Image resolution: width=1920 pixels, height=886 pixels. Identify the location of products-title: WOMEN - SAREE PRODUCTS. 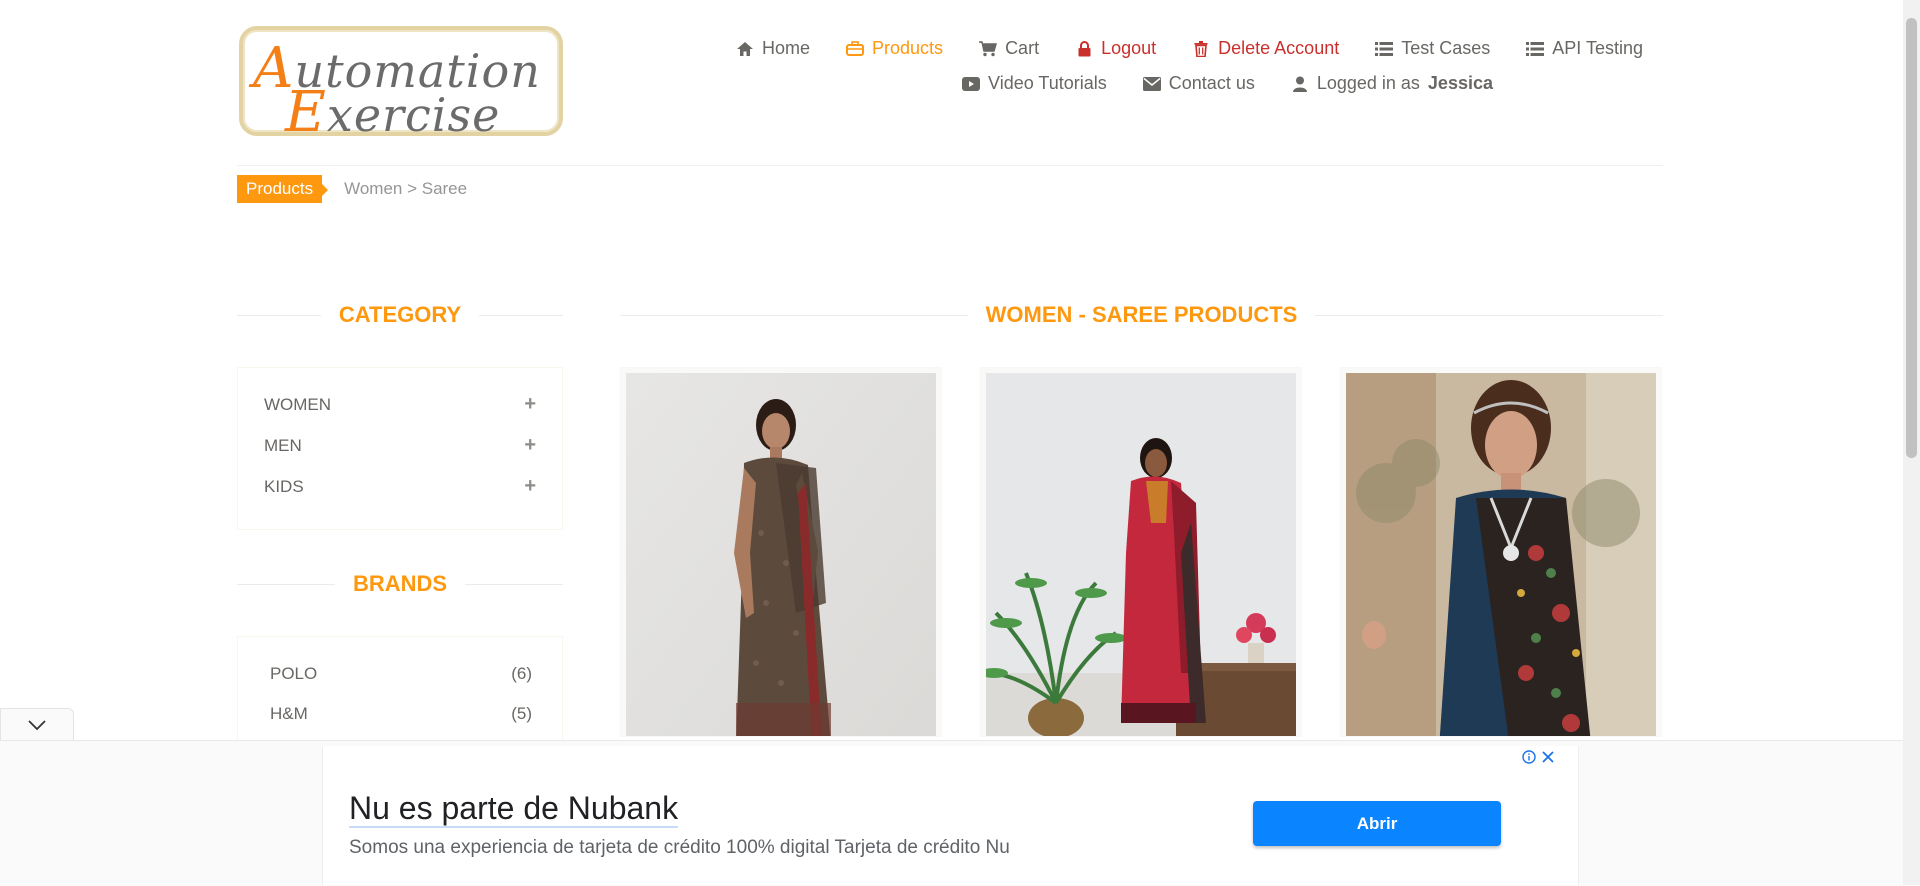
(1141, 314).